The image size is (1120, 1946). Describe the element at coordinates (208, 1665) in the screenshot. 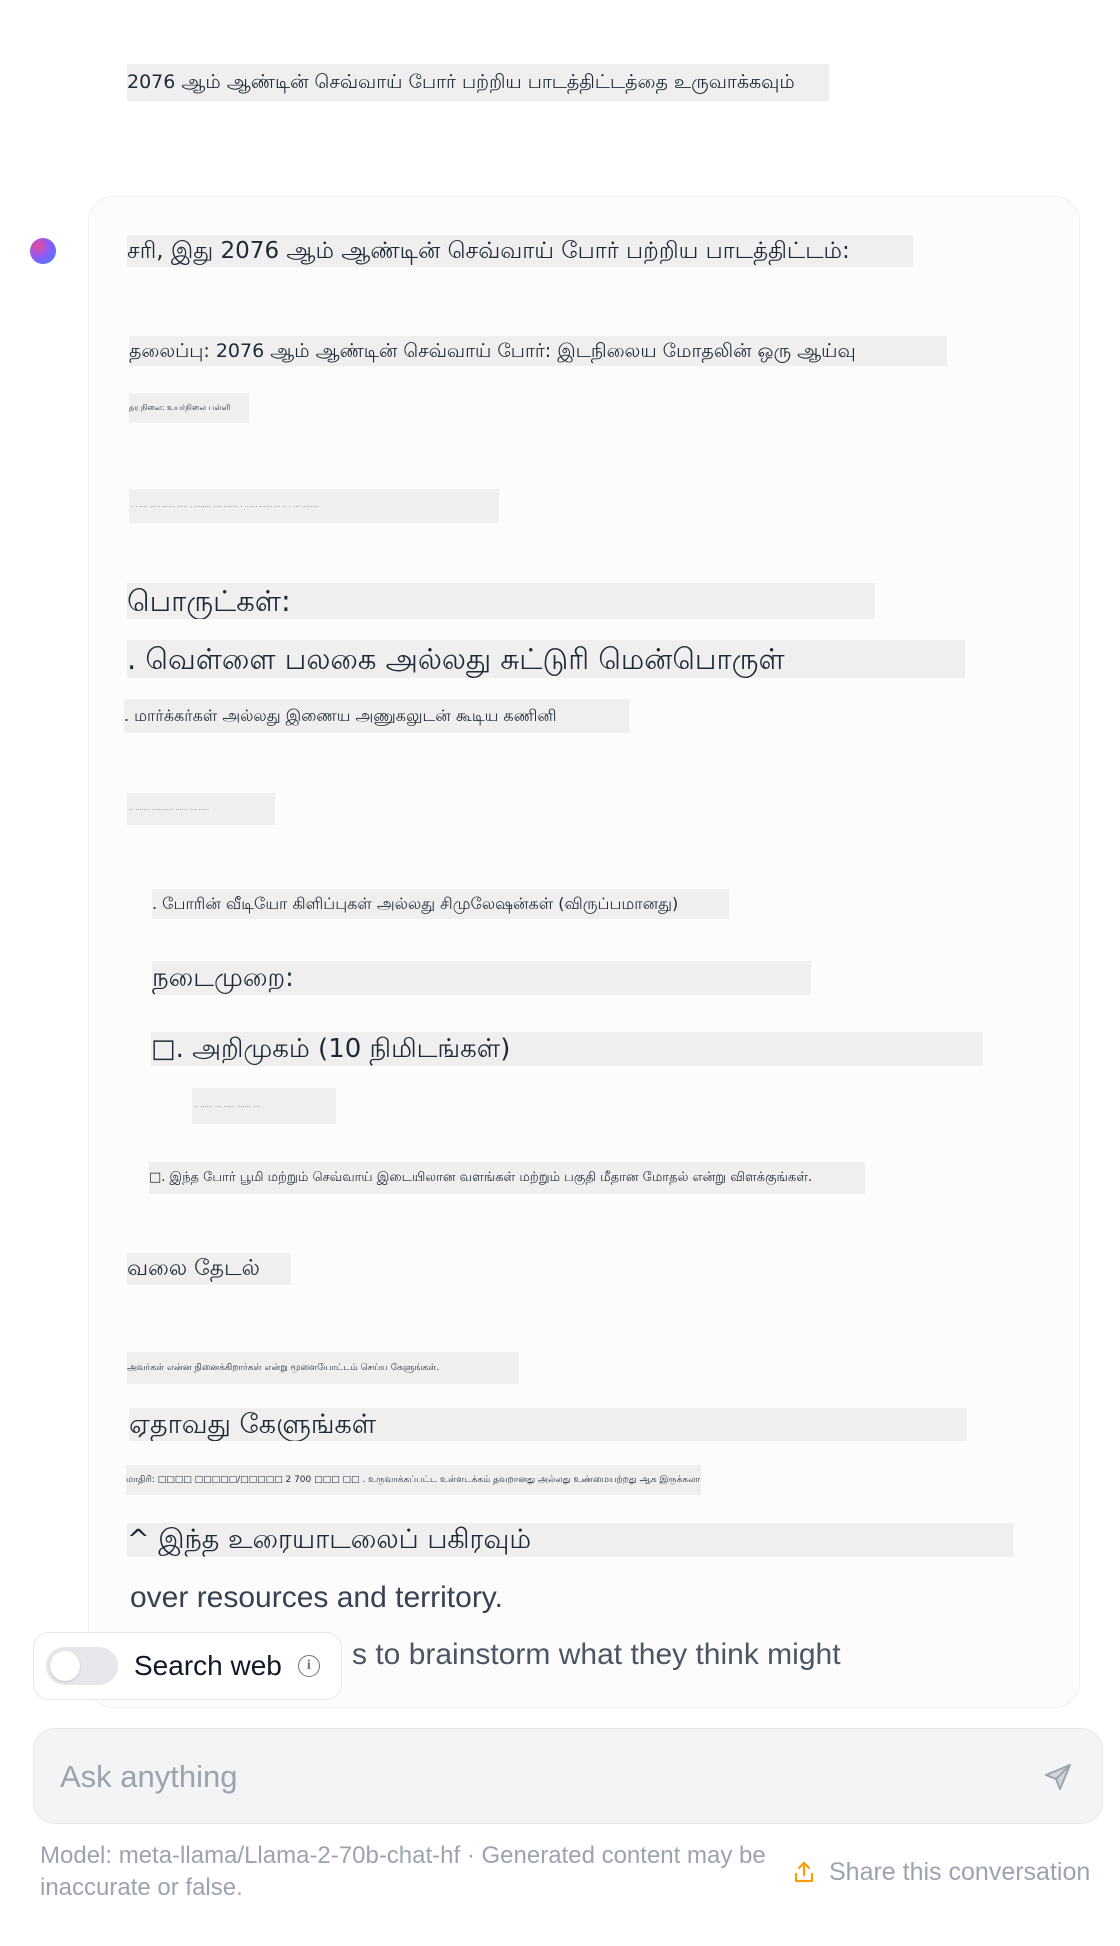

I see `search-web-label: Search web` at that location.